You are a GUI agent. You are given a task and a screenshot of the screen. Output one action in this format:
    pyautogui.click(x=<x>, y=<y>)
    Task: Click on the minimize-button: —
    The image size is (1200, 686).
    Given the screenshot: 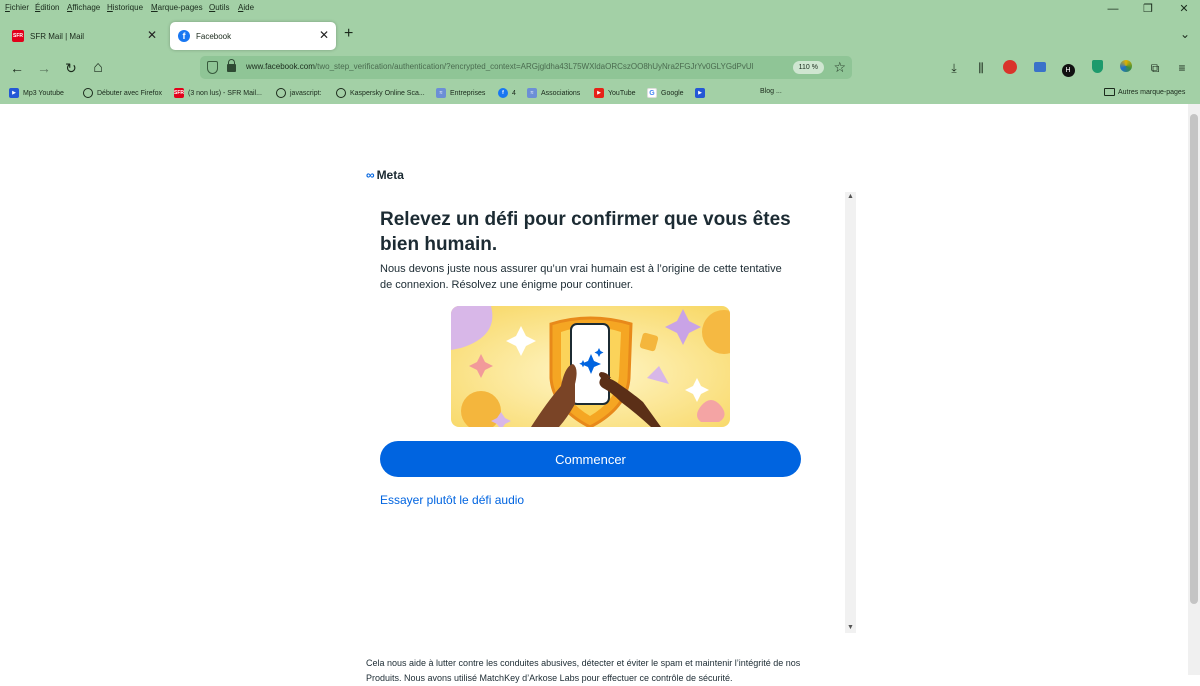 What is the action you would take?
    pyautogui.click(x=1113, y=9)
    